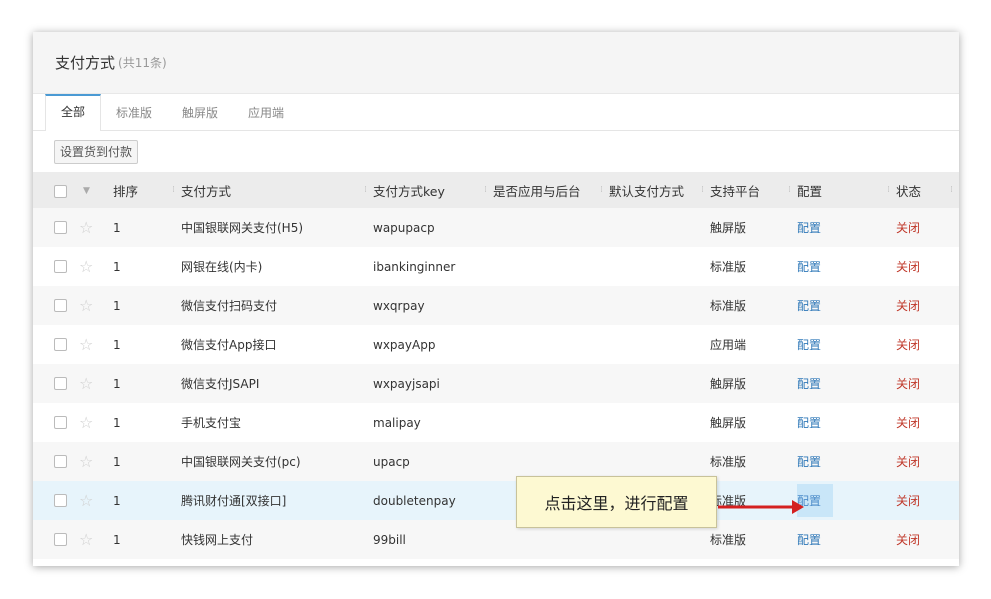  I want to click on row-key: wxpayApp, so click(404, 344).